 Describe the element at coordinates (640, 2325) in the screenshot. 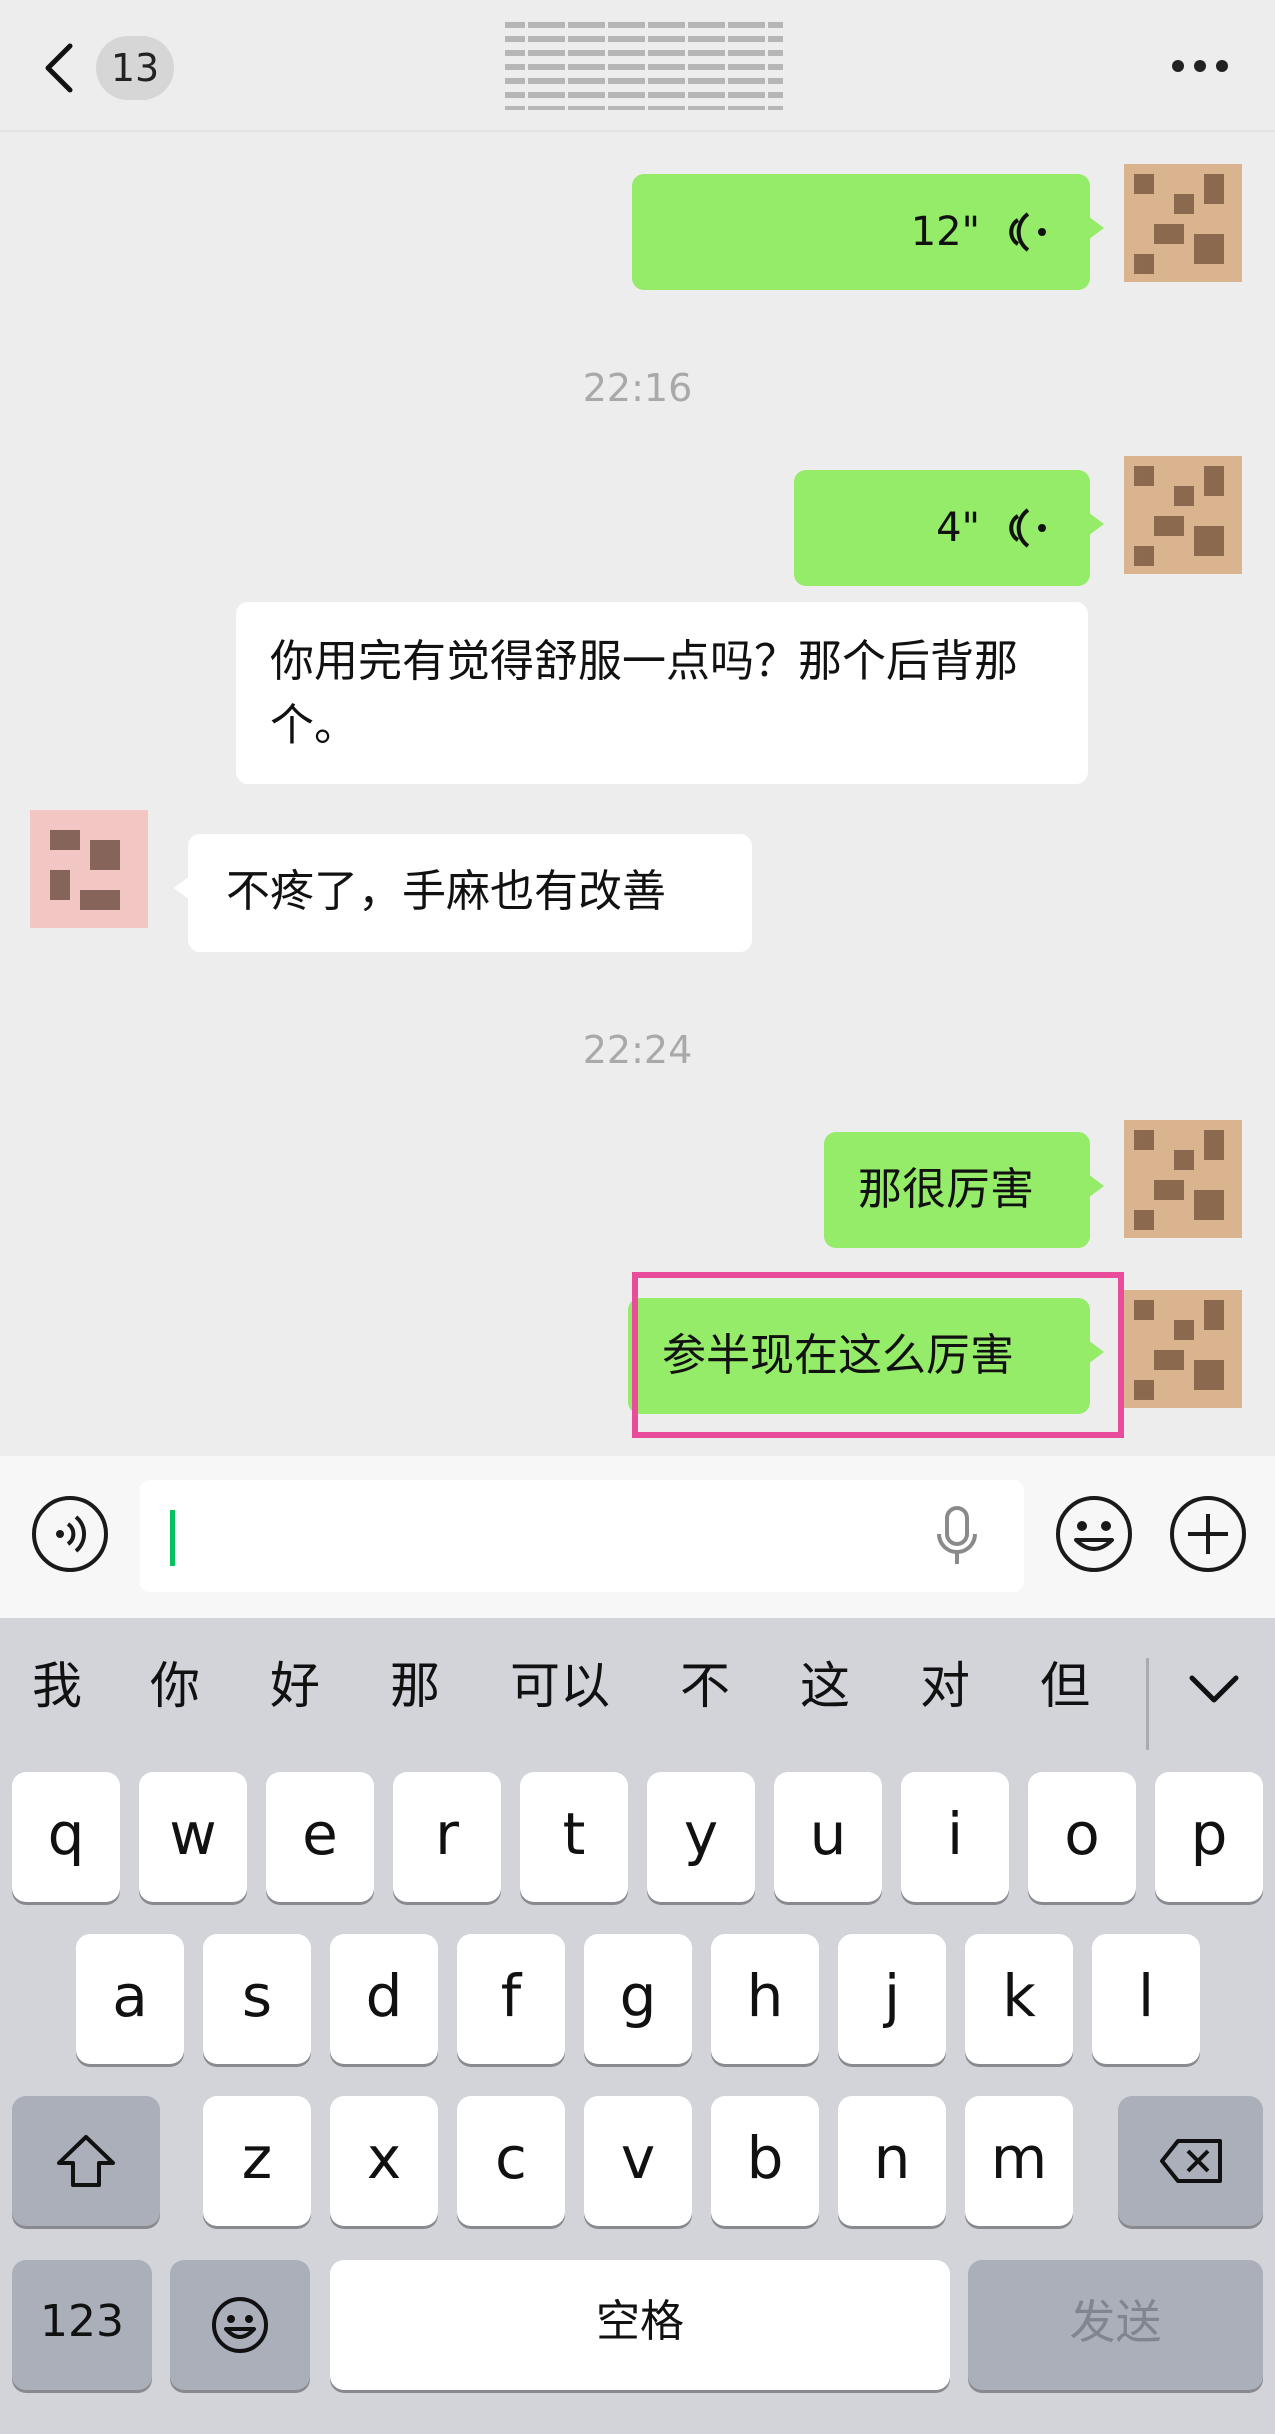

I see `space-key: 空格` at that location.